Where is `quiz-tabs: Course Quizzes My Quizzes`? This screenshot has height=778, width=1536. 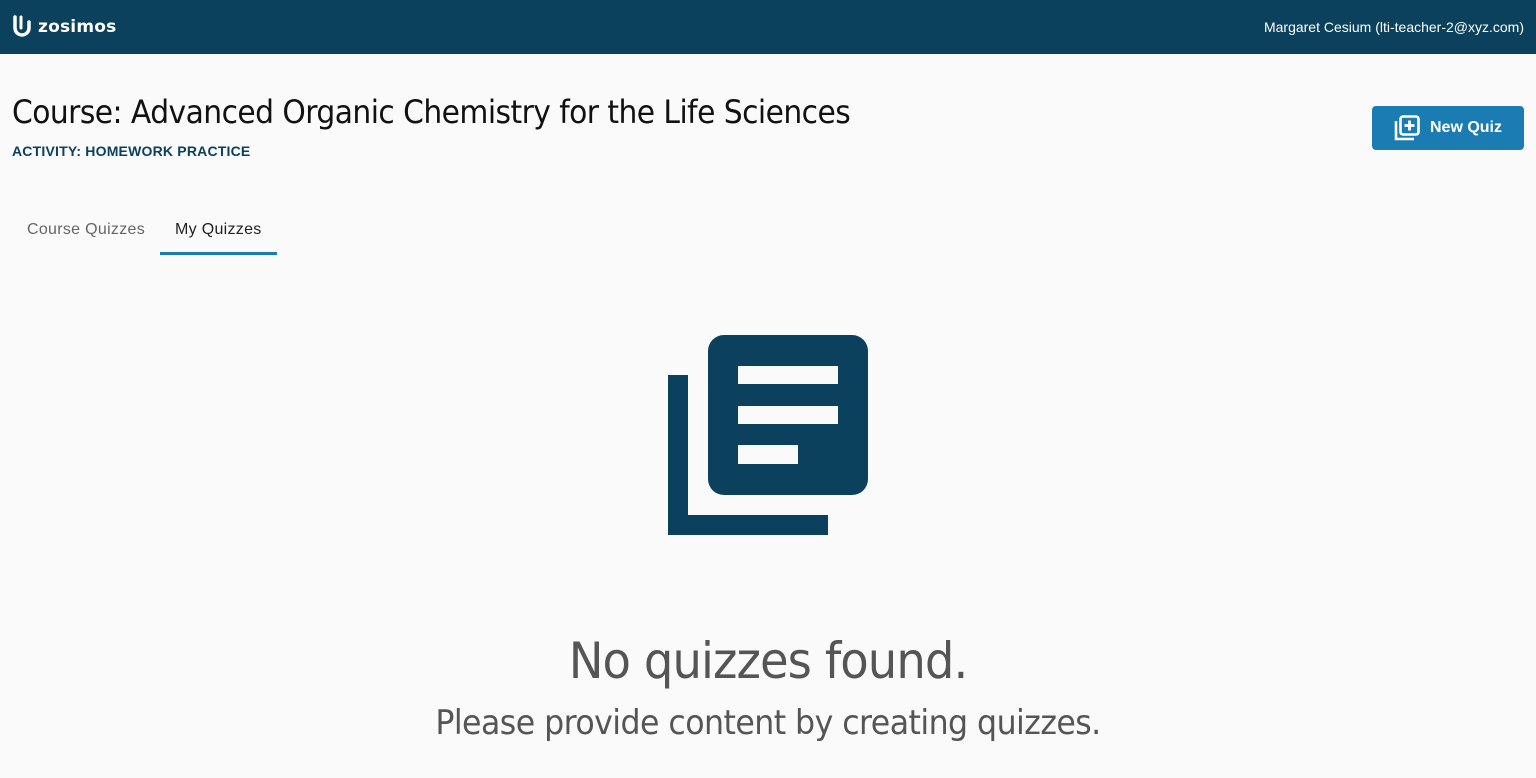 quiz-tabs: Course Quizzes My Quizzes is located at coordinates (144, 230).